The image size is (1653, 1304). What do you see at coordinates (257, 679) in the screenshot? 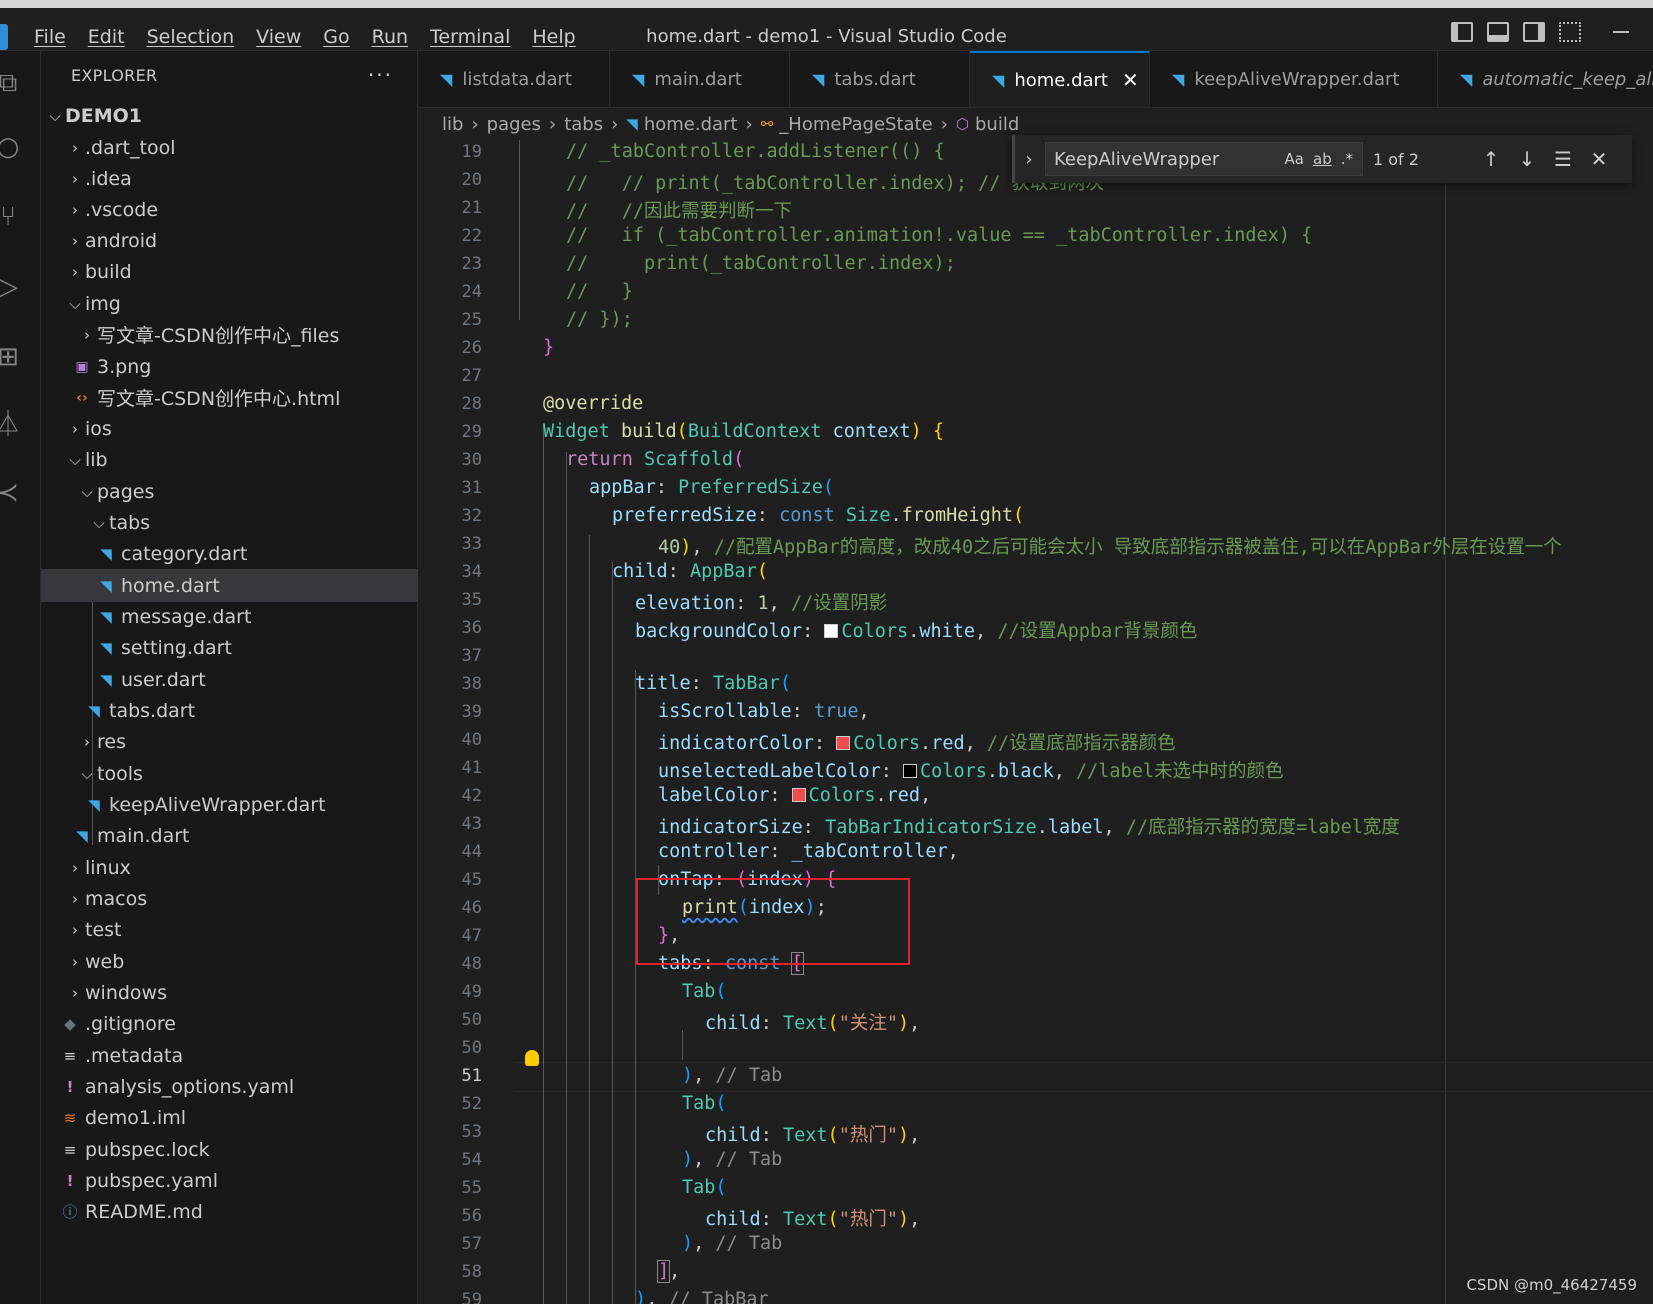
I see `tree-file-user-dart: ◥ user.dart` at bounding box center [257, 679].